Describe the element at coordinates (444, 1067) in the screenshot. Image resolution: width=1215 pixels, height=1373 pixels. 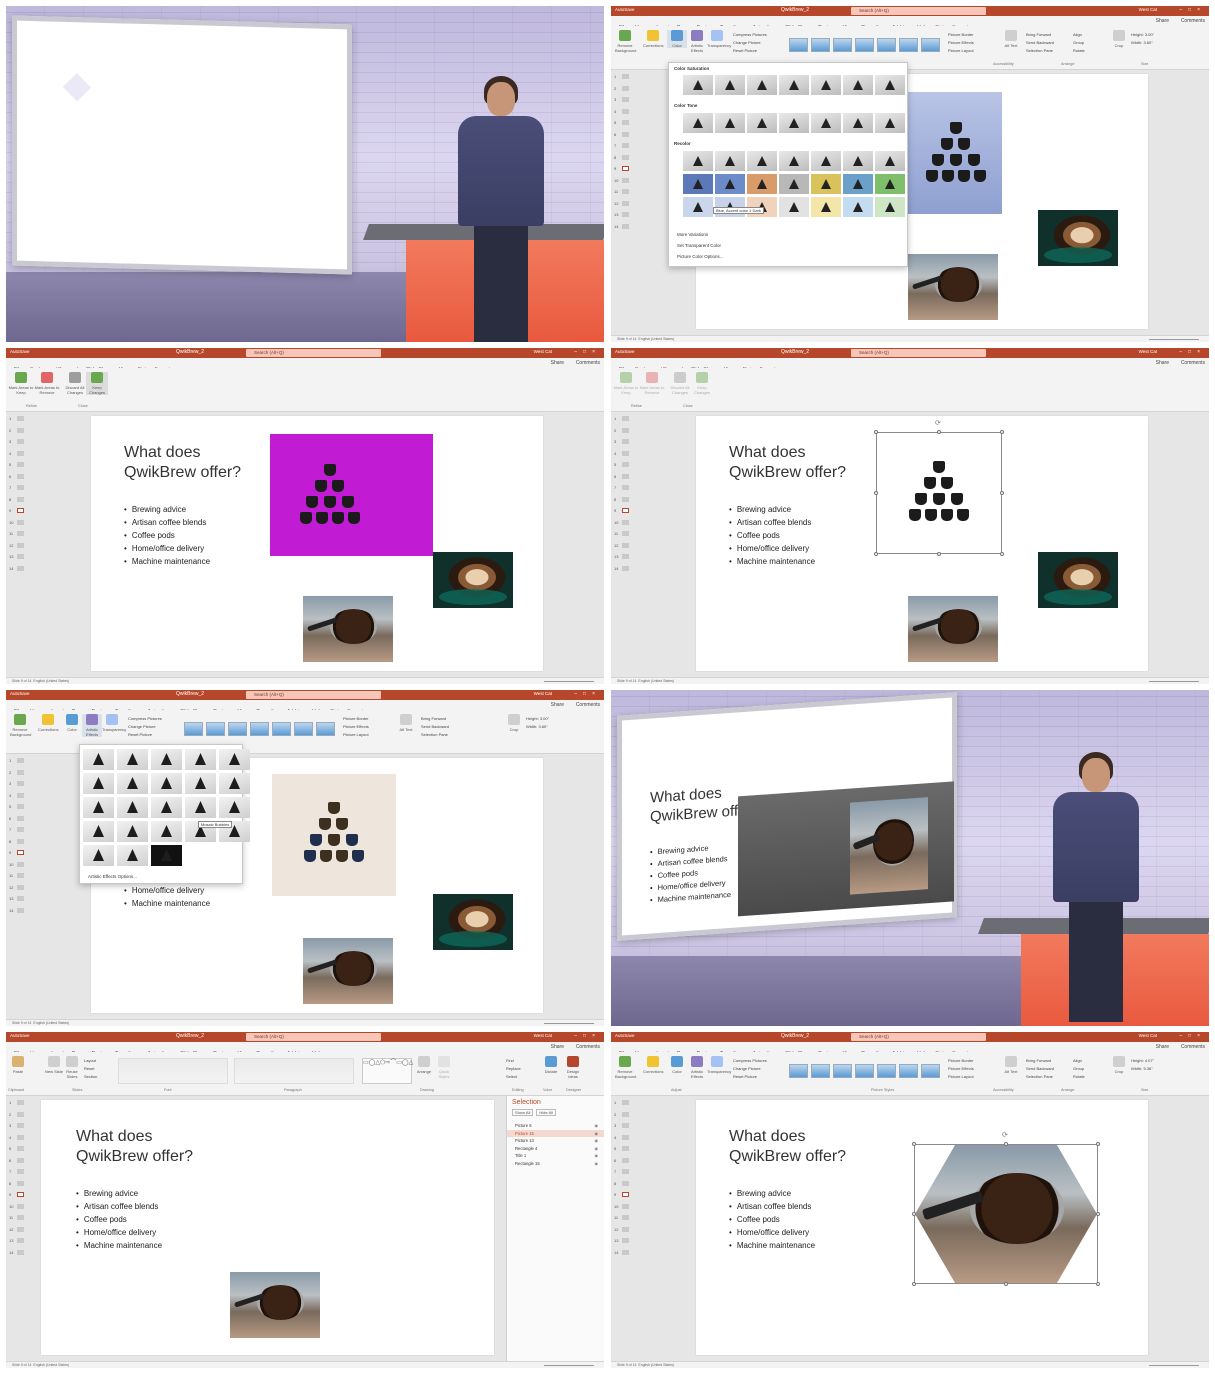
I see `quick-styles-button: Quick Styles` at that location.